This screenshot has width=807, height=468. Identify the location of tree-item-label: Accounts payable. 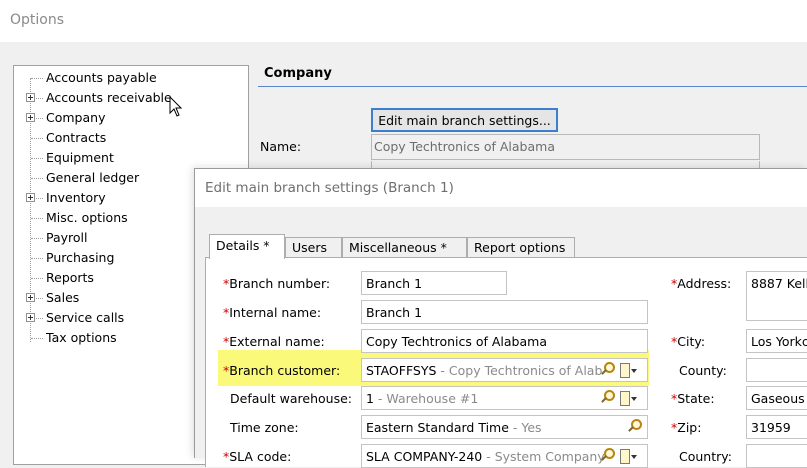
(101, 77).